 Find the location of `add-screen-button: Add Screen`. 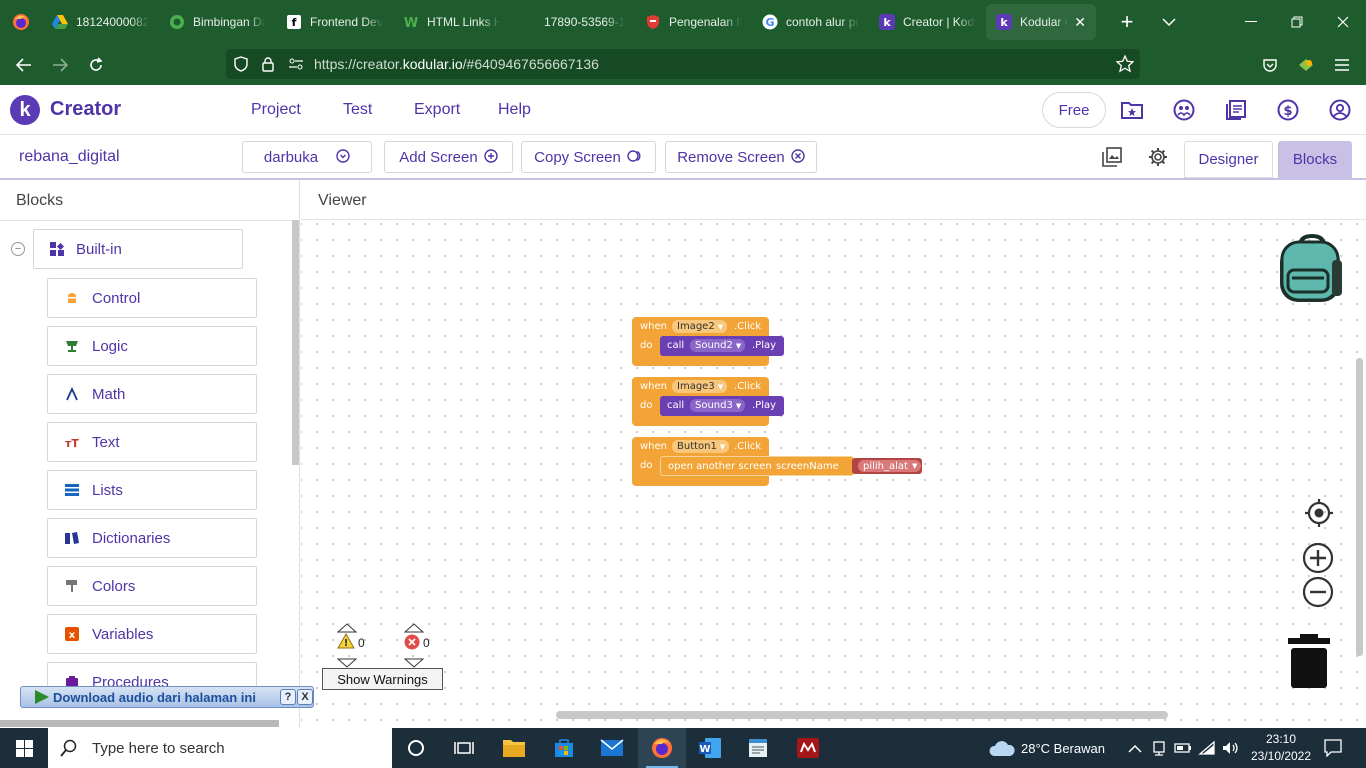

add-screen-button: Add Screen is located at coordinates (448, 157).